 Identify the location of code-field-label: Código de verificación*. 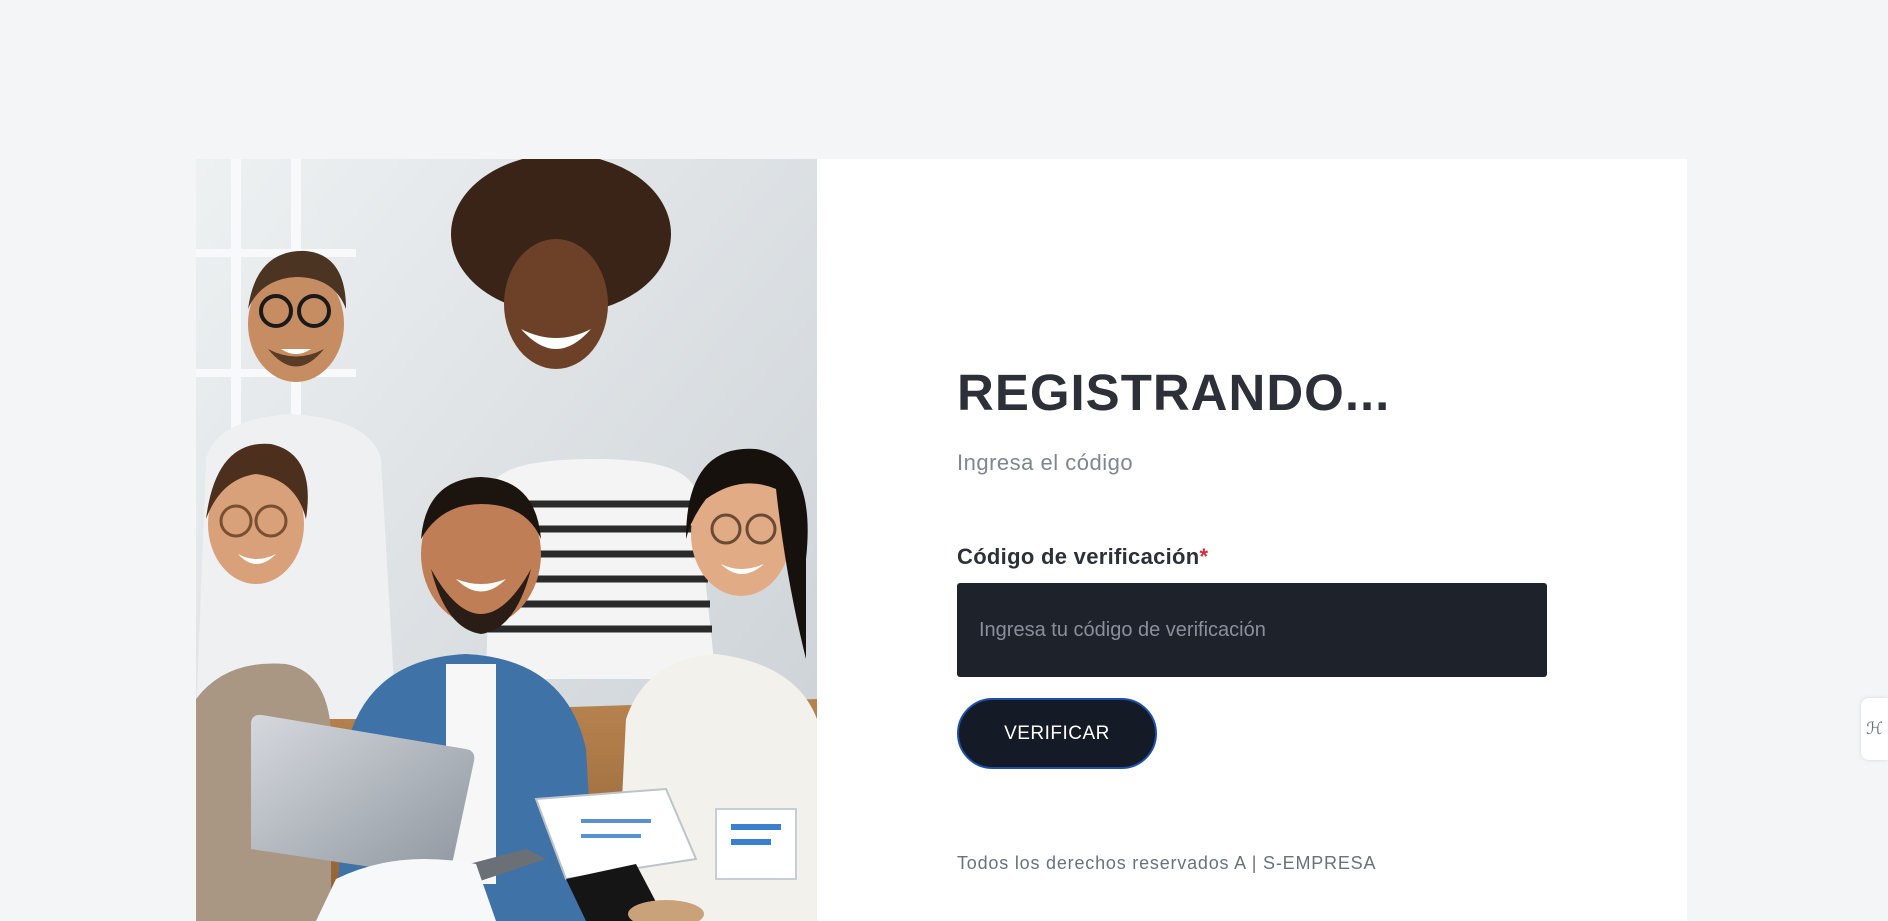
(1252, 557).